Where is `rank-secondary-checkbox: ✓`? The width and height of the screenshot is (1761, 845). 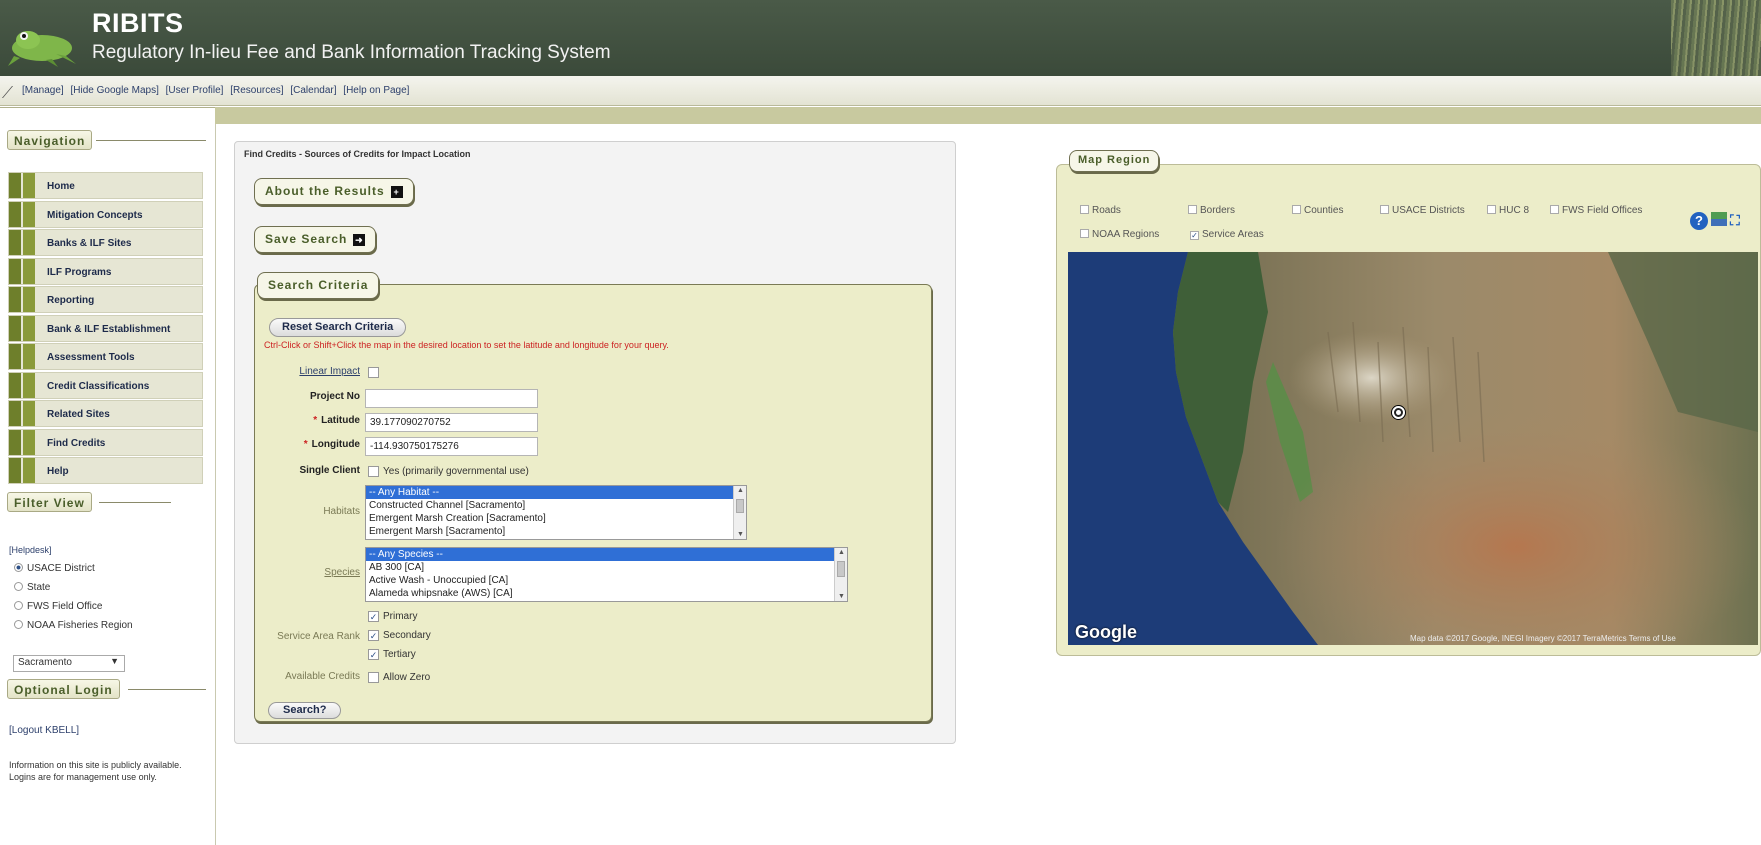
rank-secondary-checkbox: ✓ is located at coordinates (373, 635).